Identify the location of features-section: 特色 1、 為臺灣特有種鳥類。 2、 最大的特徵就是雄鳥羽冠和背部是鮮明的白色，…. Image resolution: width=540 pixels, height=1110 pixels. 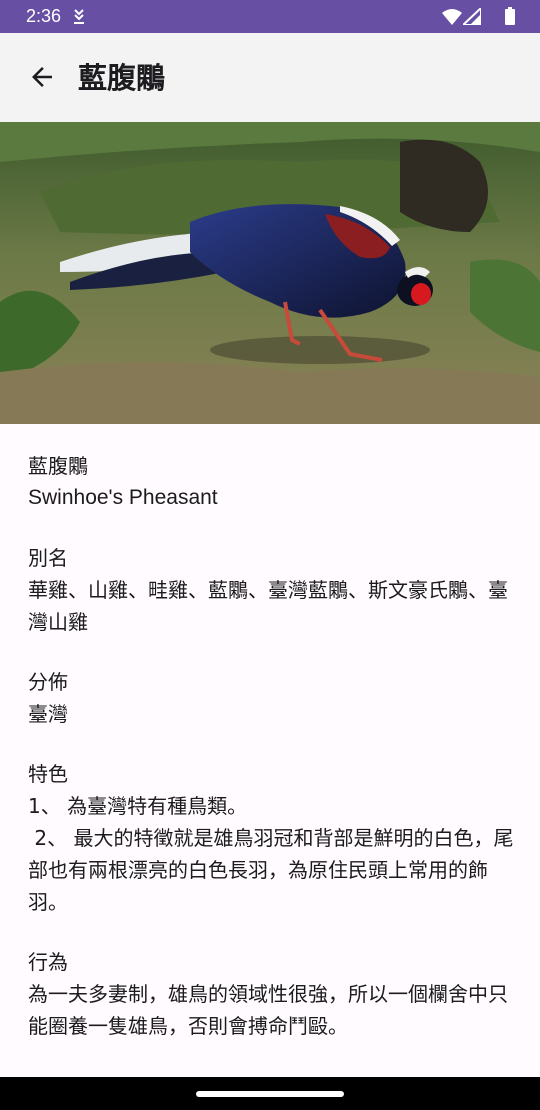
(273, 838).